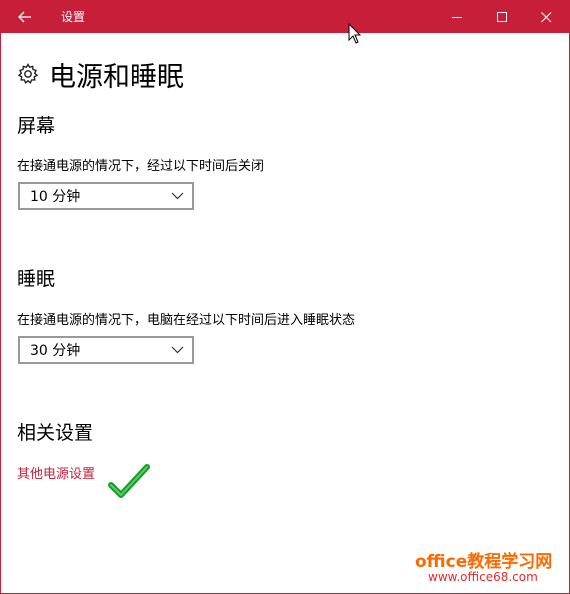 This screenshot has height=594, width=570. I want to click on screen-section-title: 屏幕, so click(36, 126).